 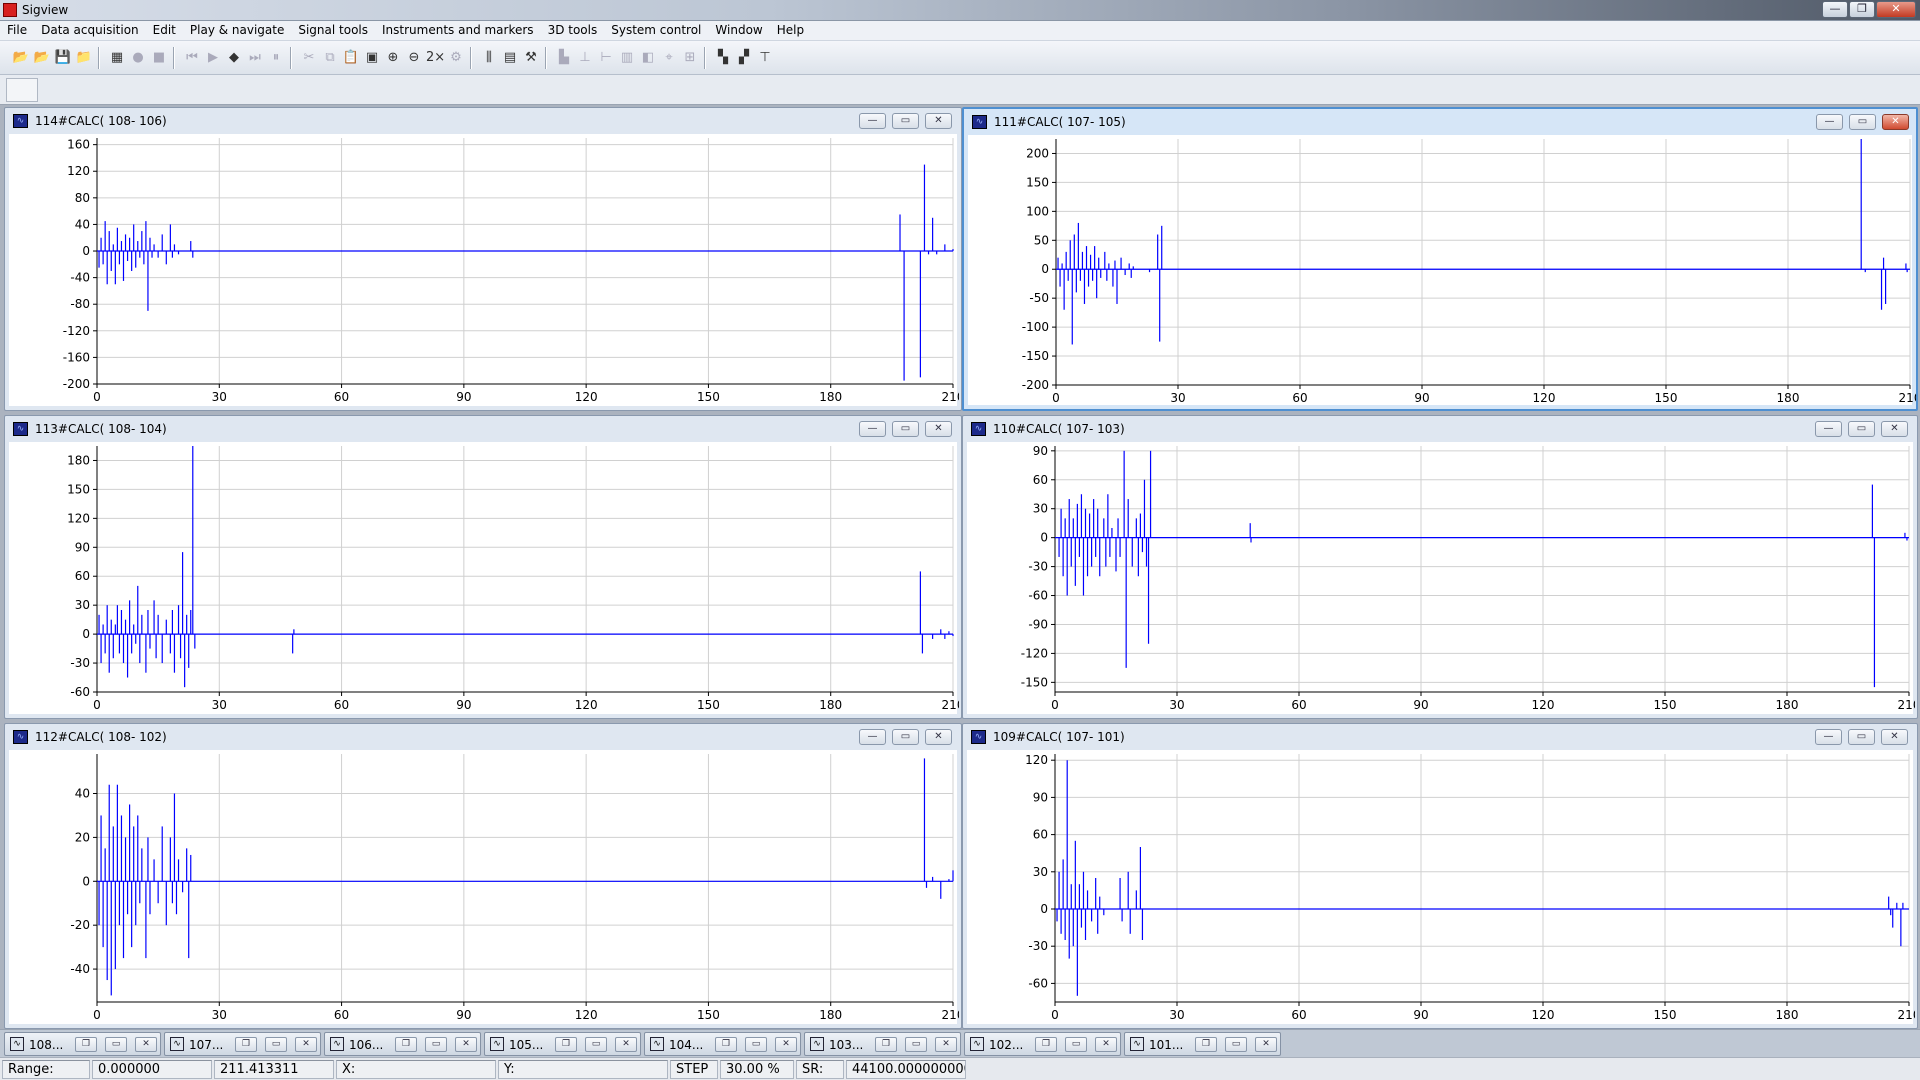 What do you see at coordinates (1042, 1044) in the screenshot?
I see `minimized-window-tab: ∿ 102... ❐ ▭ ✕` at bounding box center [1042, 1044].